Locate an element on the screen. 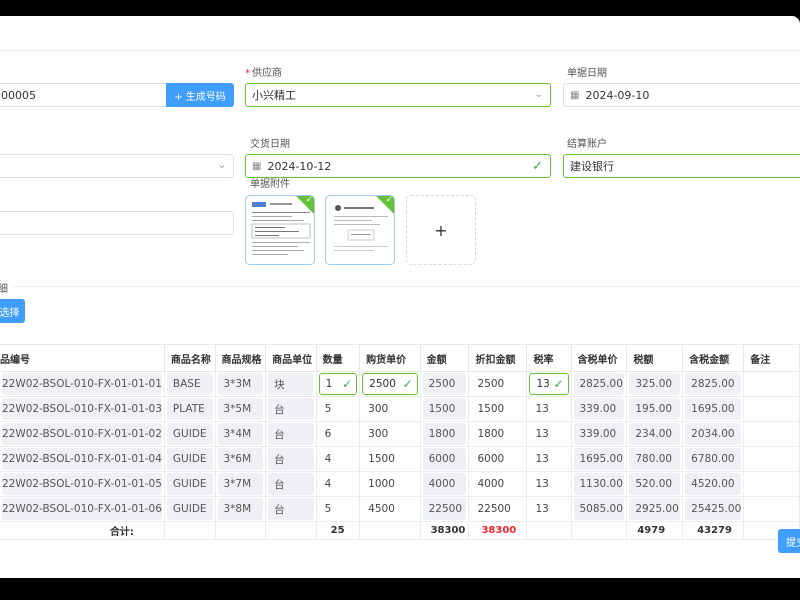  settle-account-value: 建设银行 is located at coordinates (592, 166).